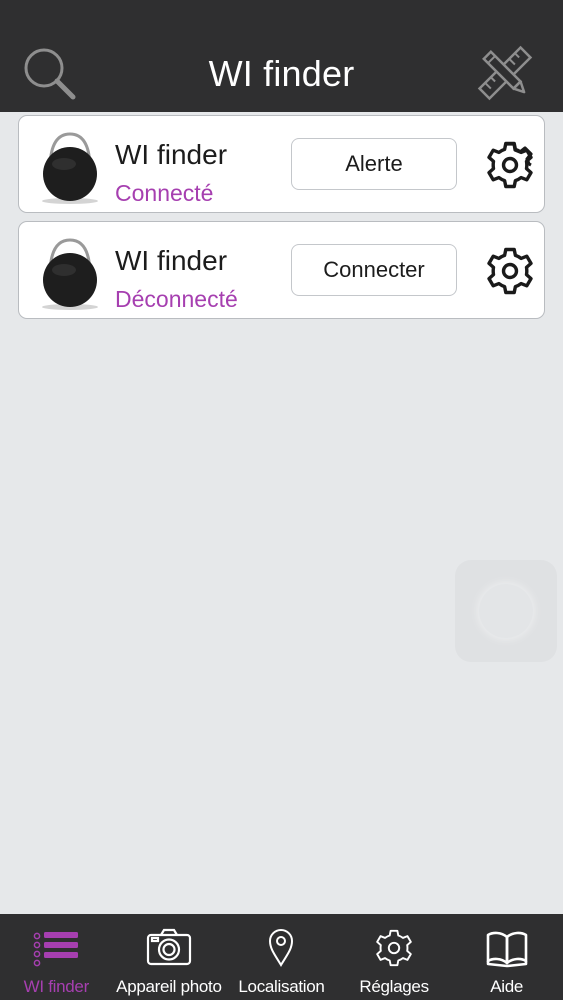 The height and width of the screenshot is (1000, 563). I want to click on tab-localisation: Localisation, so click(281, 957).